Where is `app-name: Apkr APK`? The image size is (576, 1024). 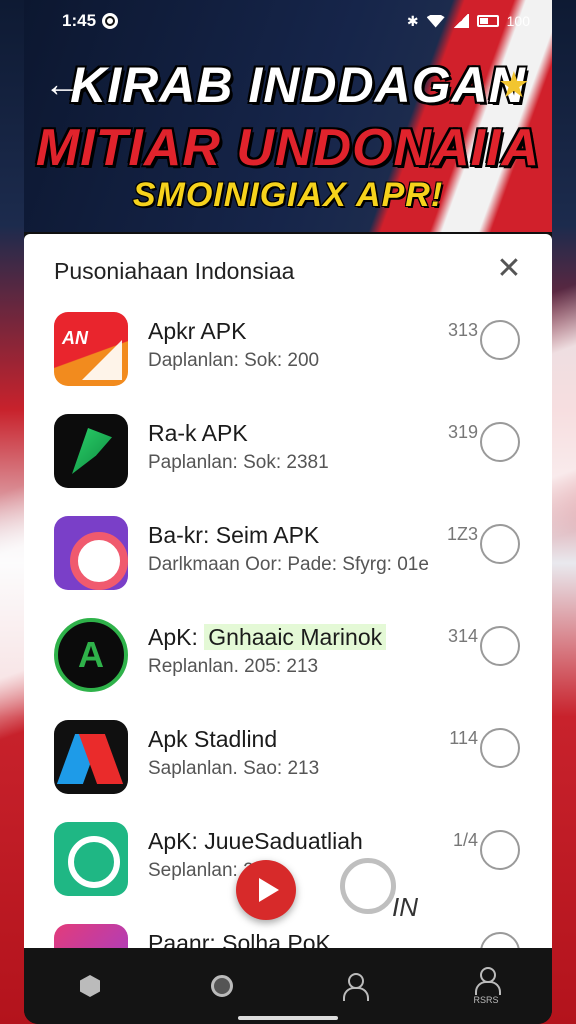 app-name: Apkr APK is located at coordinates (197, 331).